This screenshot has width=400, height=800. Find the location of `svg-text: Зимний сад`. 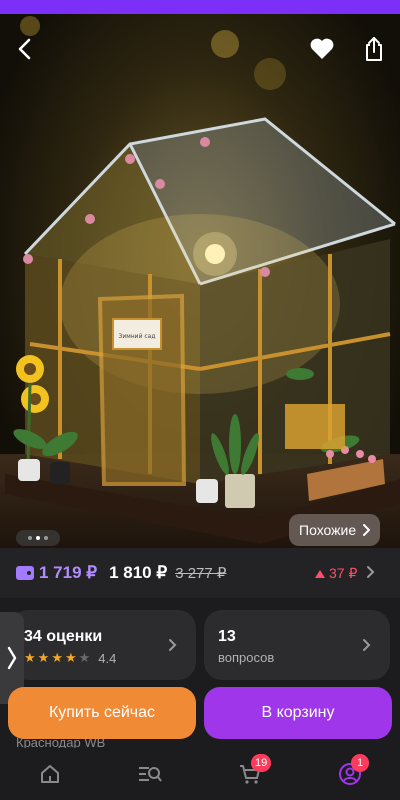

svg-text: Зимний сад is located at coordinates (136, 336).